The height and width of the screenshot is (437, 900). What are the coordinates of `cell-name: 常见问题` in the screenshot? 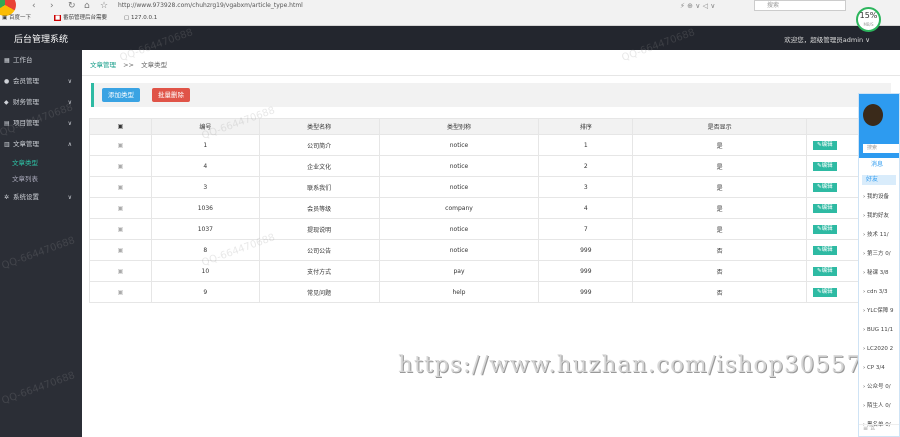 It's located at (319, 292).